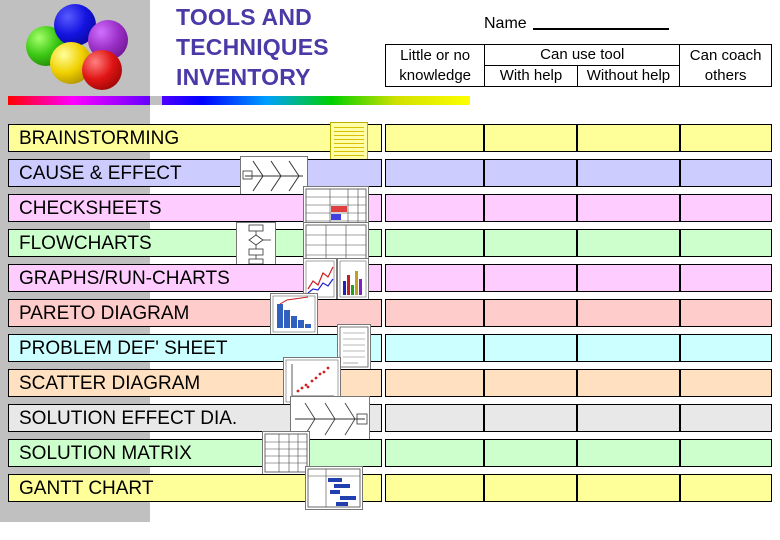 The height and width of the screenshot is (540, 780). I want to click on row-label-solution-matrix: SOLUTION MATRIX, so click(195, 453).